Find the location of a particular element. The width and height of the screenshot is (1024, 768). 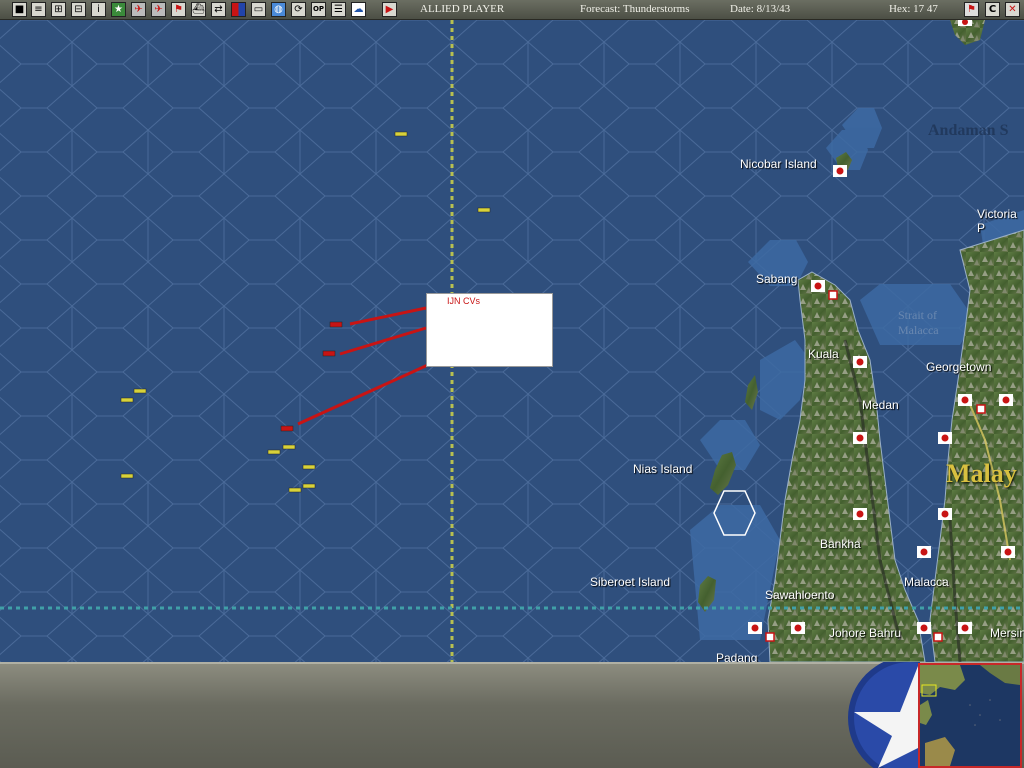

menu-icon: ■ is located at coordinates (19, 9).